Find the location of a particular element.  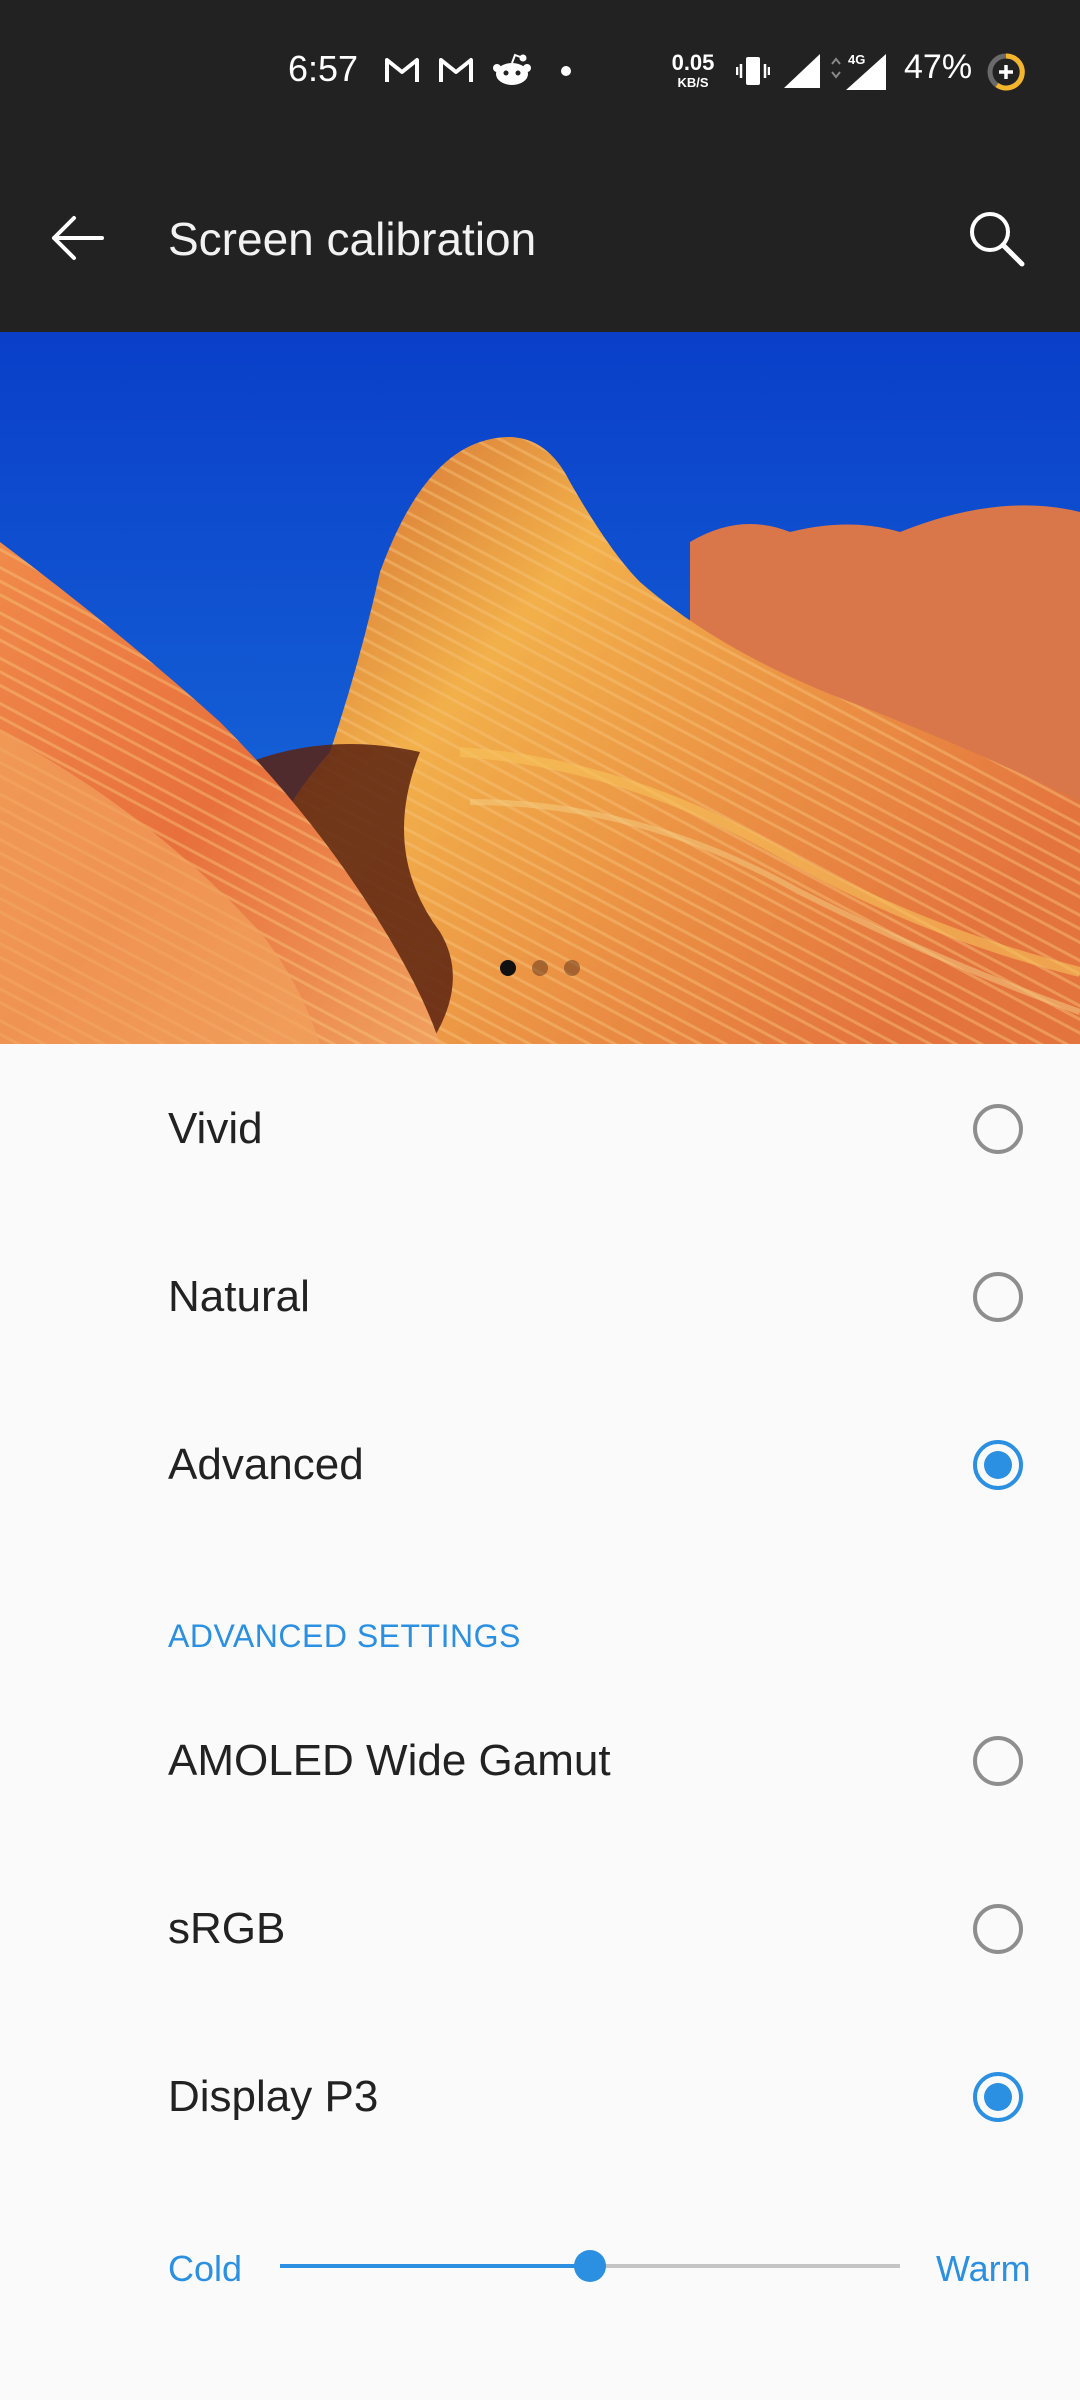

section-header: ADVANCED SETTINGS is located at coordinates (344, 1636).